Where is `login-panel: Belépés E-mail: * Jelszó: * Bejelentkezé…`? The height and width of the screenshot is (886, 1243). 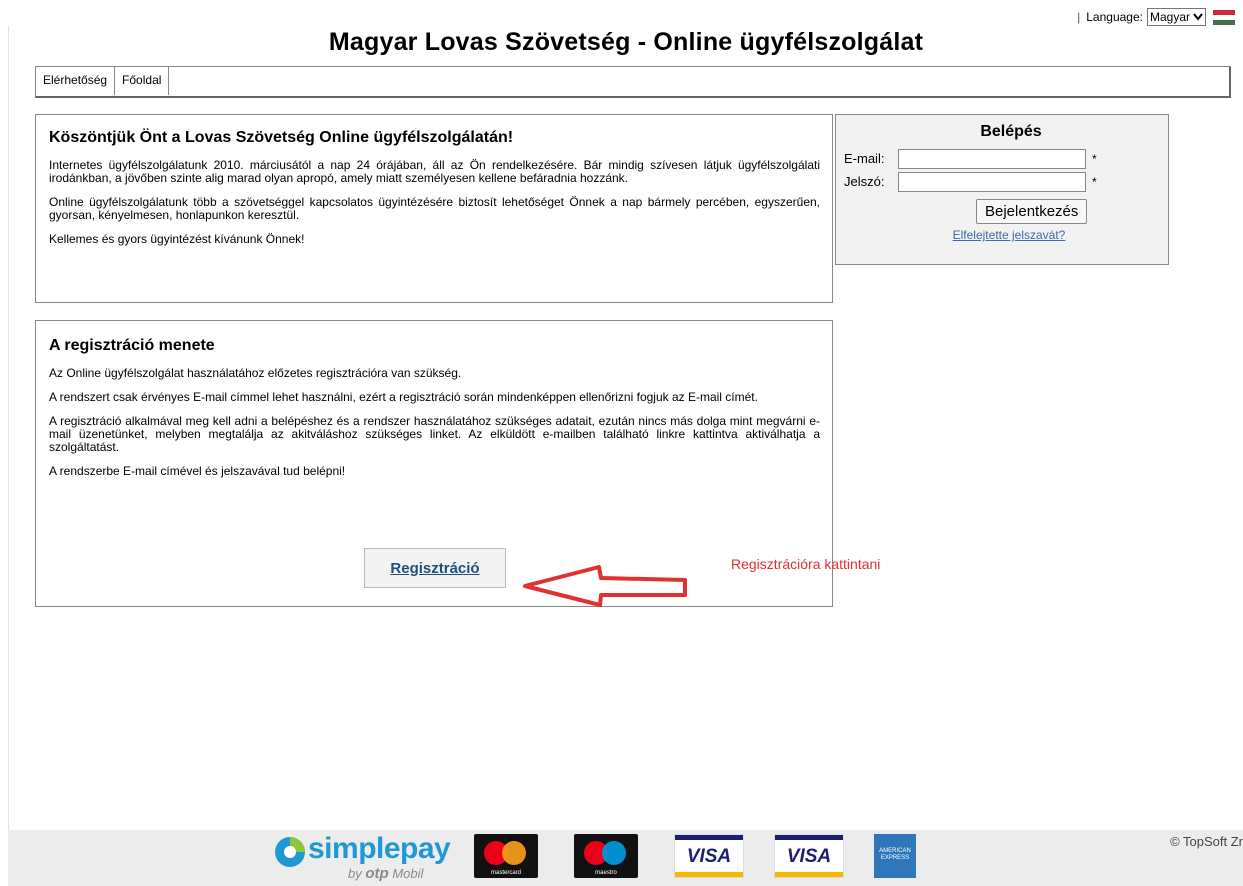 login-panel: Belépés E-mail: * Jelszó: * Bejelentkezé… is located at coordinates (1002, 189).